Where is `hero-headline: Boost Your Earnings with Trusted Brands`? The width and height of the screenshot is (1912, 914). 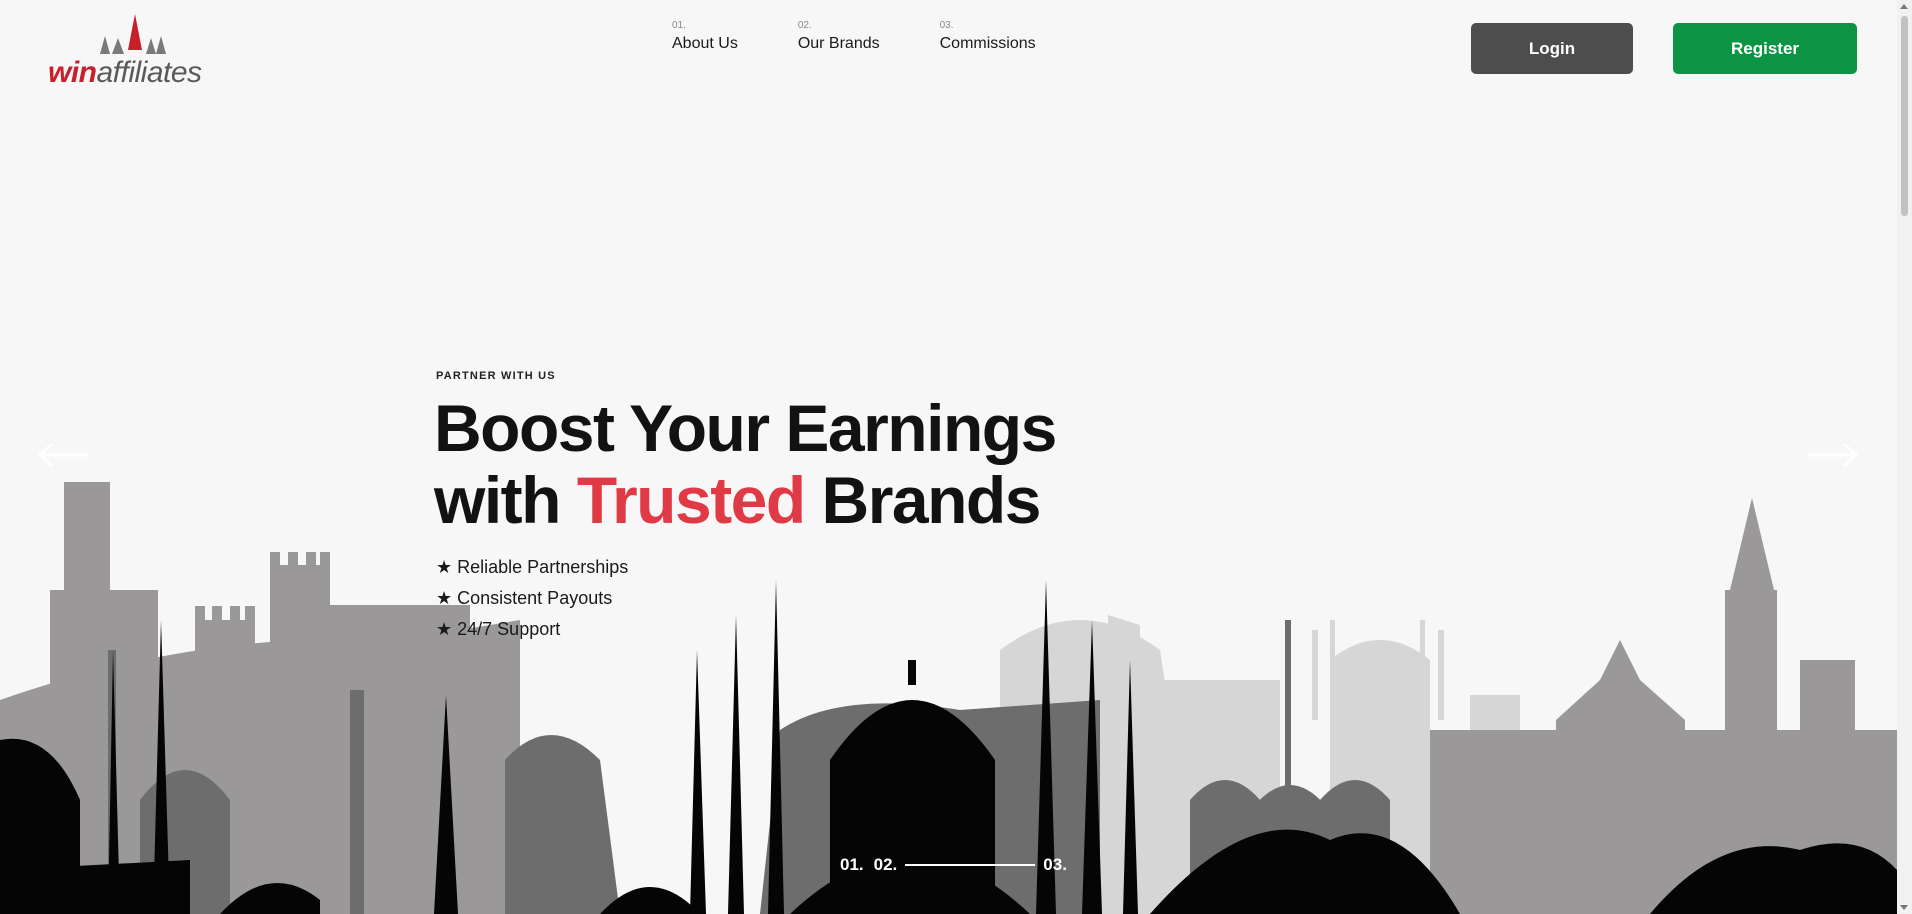 hero-headline: Boost Your Earnings with Trusted Brands is located at coordinates (745, 464).